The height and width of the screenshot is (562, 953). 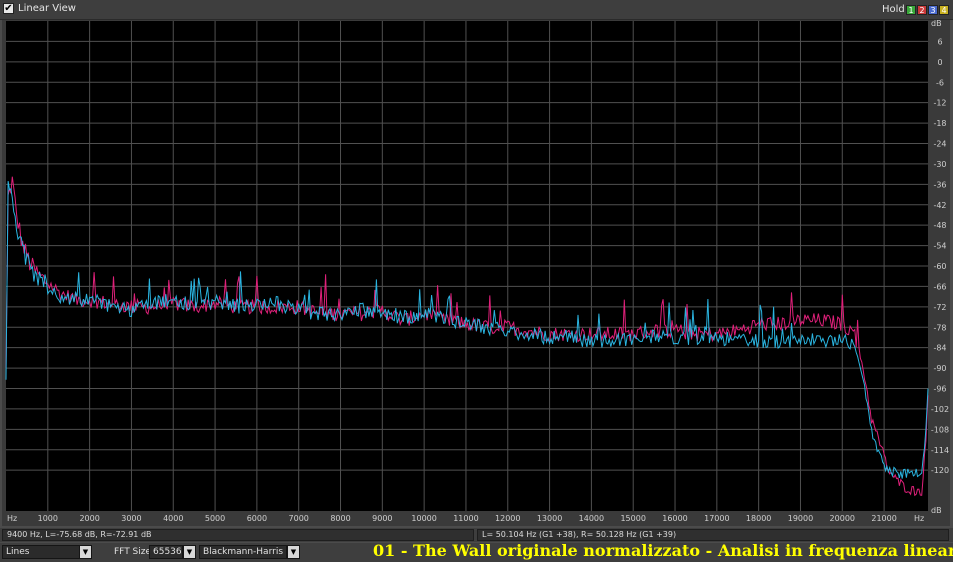 What do you see at coordinates (939, 327) in the screenshot?
I see `y-tick-label: -78` at bounding box center [939, 327].